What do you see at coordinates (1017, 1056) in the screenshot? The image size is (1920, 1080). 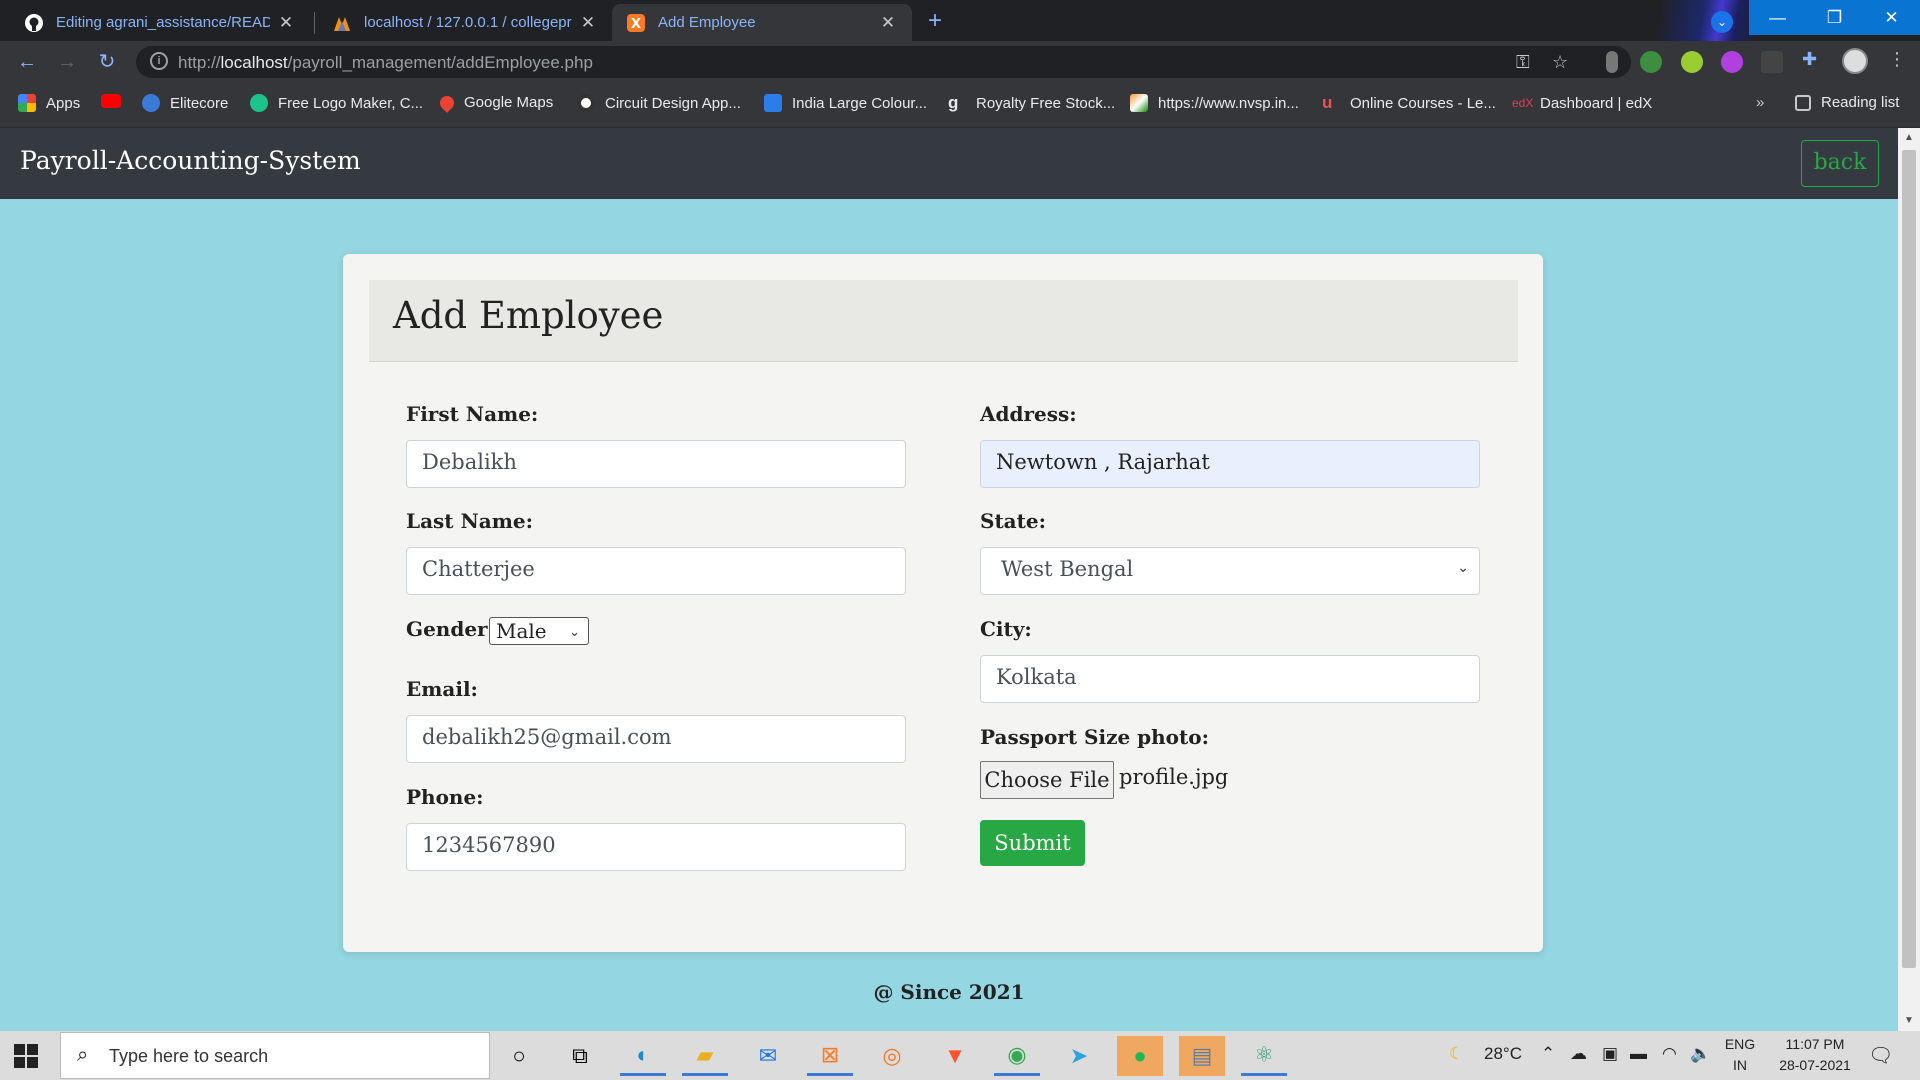 I see `chrome-icon: ◉` at bounding box center [1017, 1056].